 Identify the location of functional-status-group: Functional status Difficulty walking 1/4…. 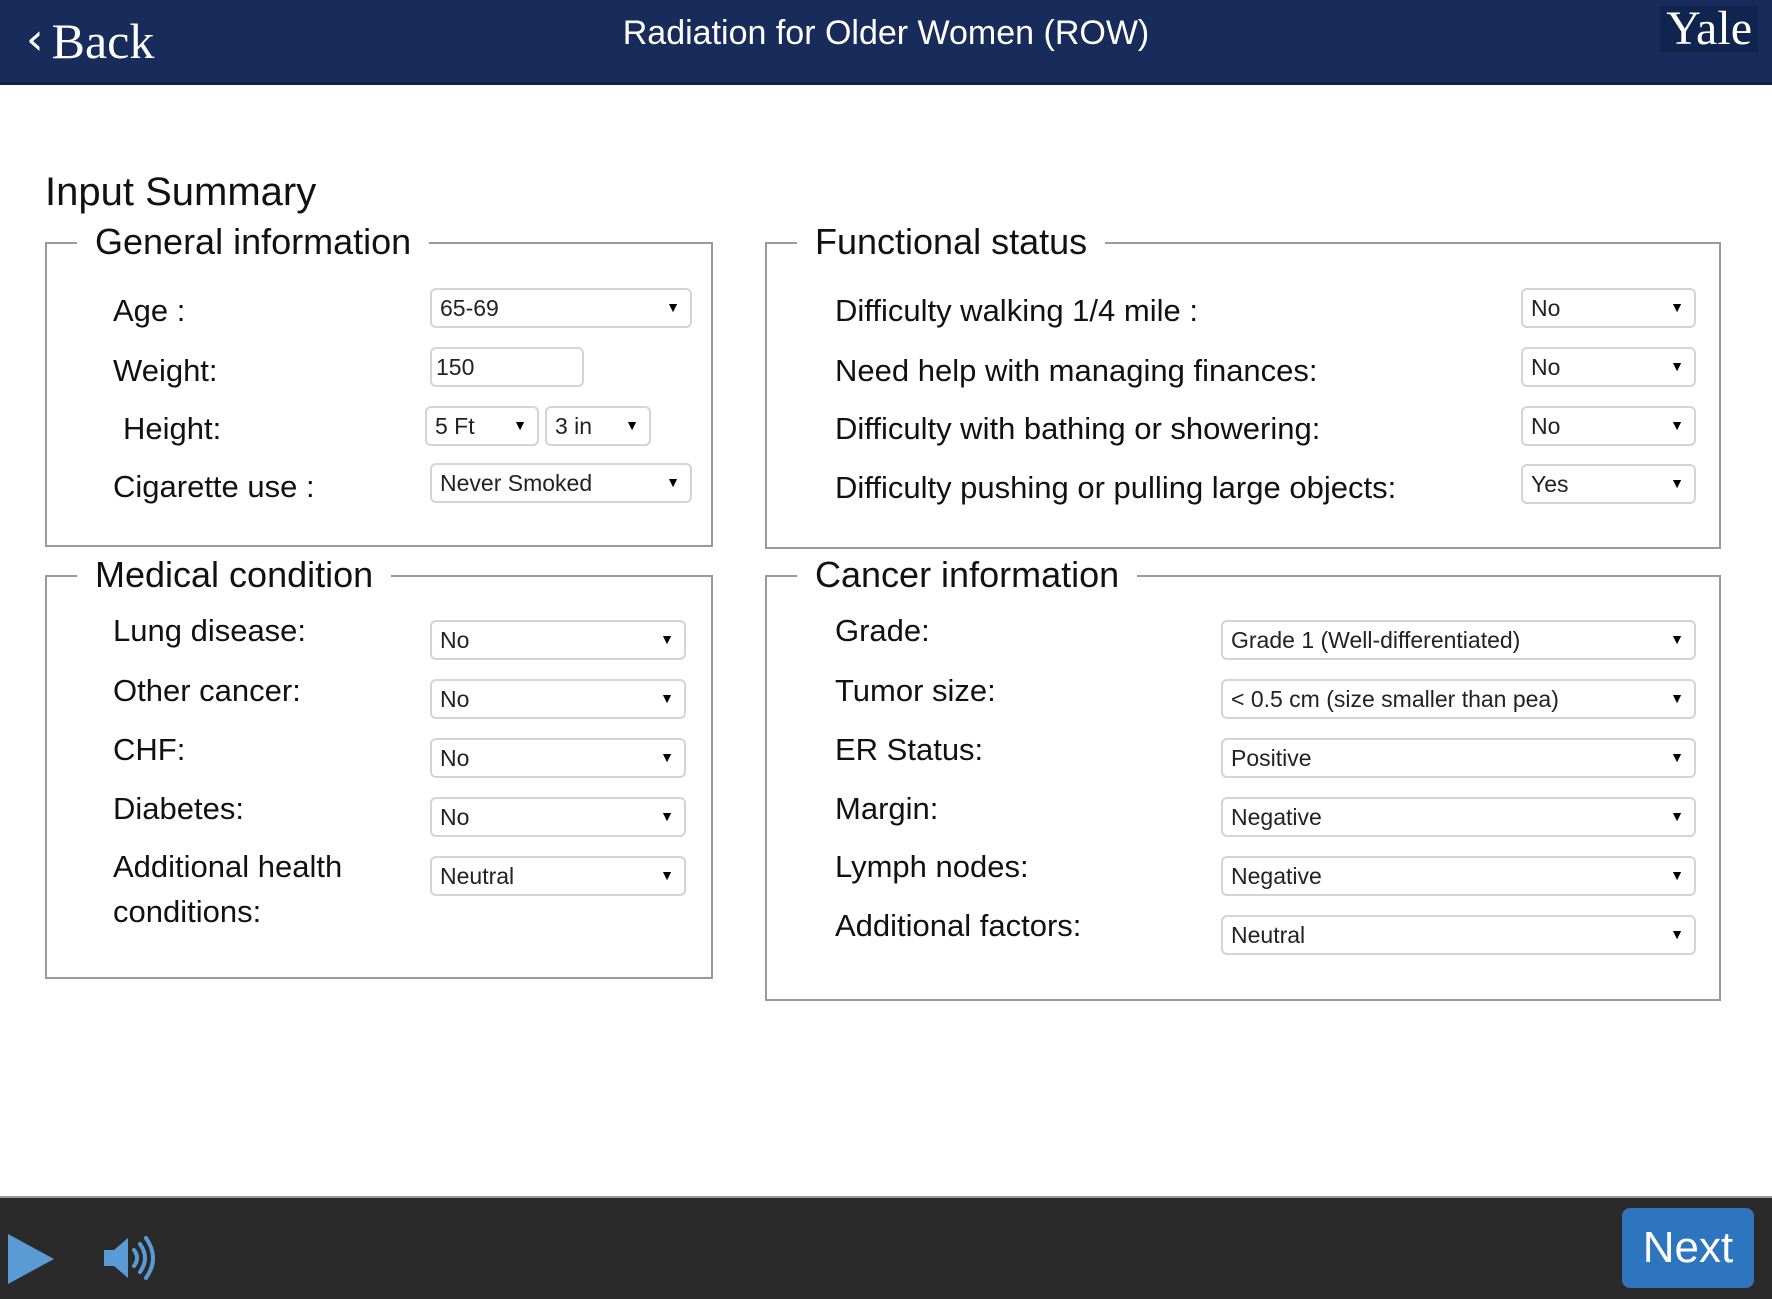
(1243, 384).